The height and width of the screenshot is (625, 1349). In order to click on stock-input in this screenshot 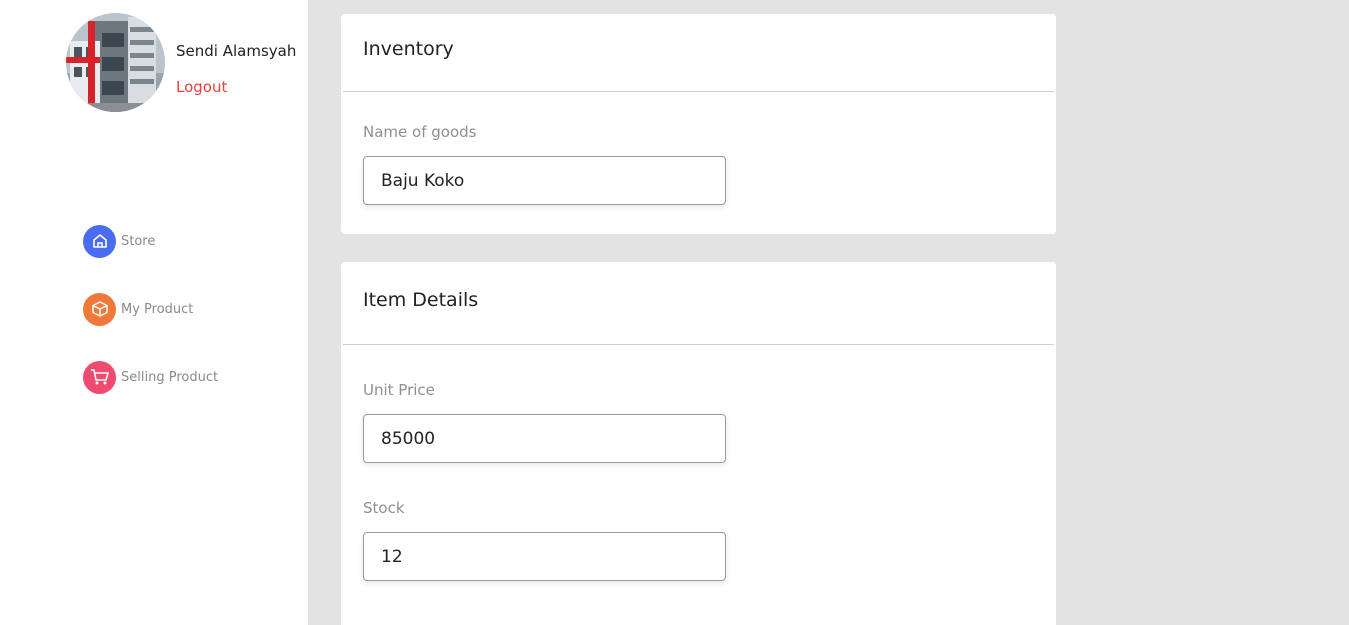, I will do `click(544, 556)`.